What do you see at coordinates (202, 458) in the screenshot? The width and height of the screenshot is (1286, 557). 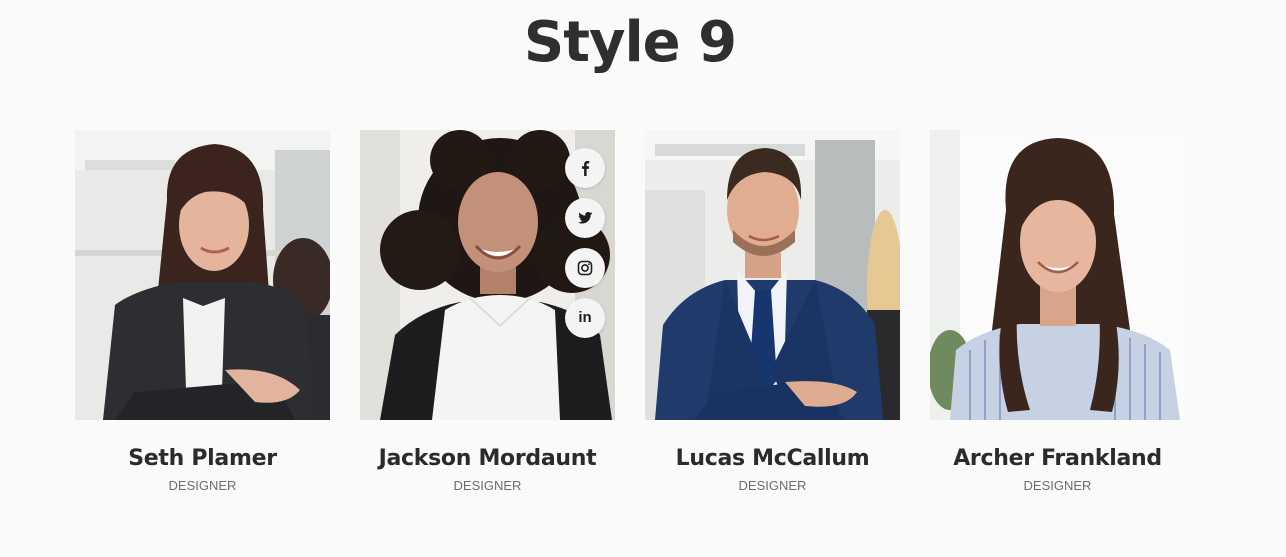 I see `member-name: Seth Plamer` at bounding box center [202, 458].